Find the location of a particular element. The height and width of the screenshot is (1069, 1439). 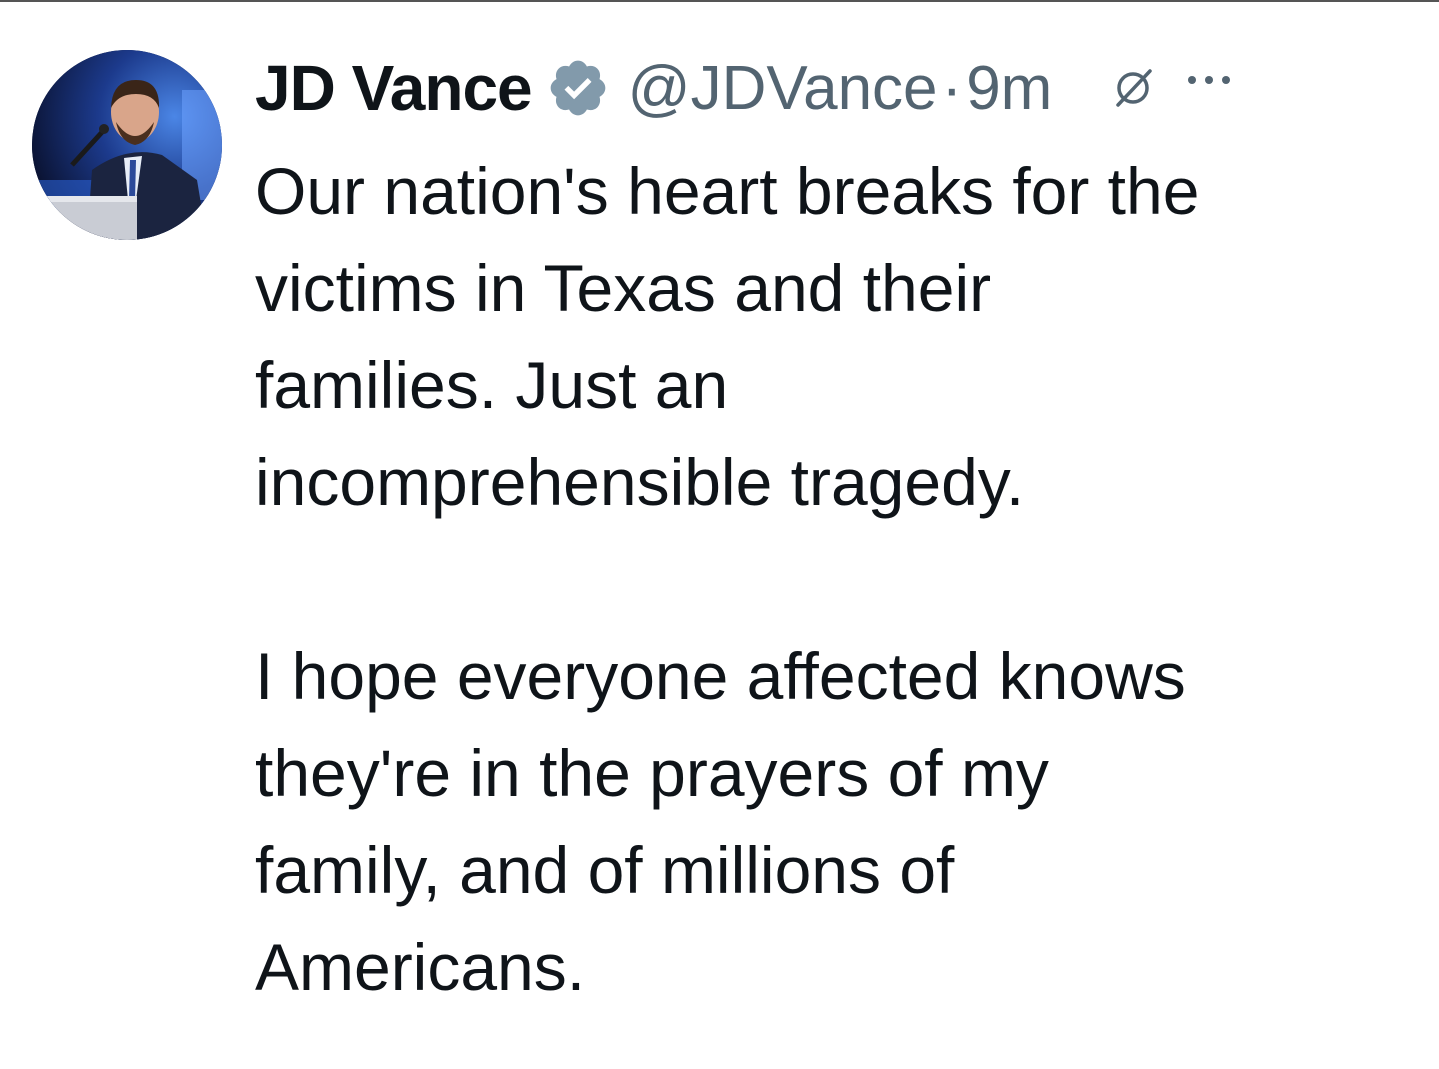

author-handle: @JDVance is located at coordinates (783, 88).